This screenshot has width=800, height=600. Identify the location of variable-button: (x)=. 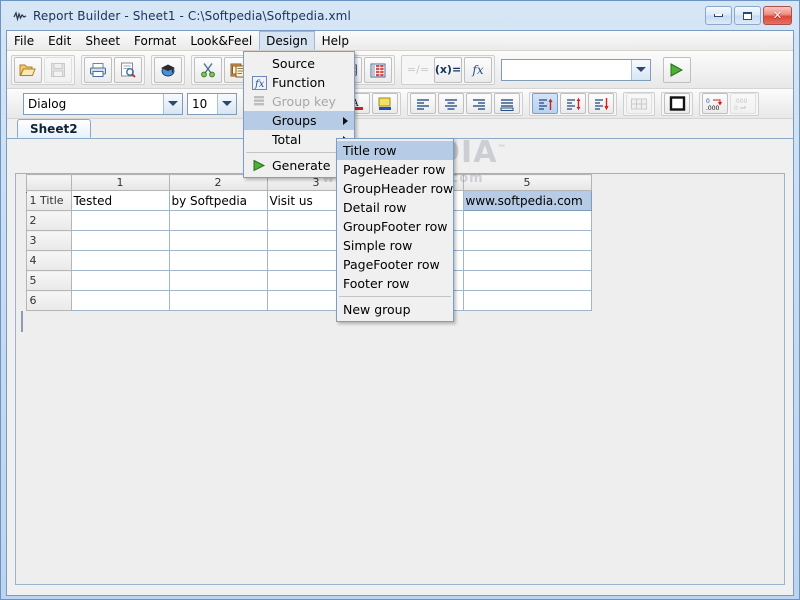
(448, 69).